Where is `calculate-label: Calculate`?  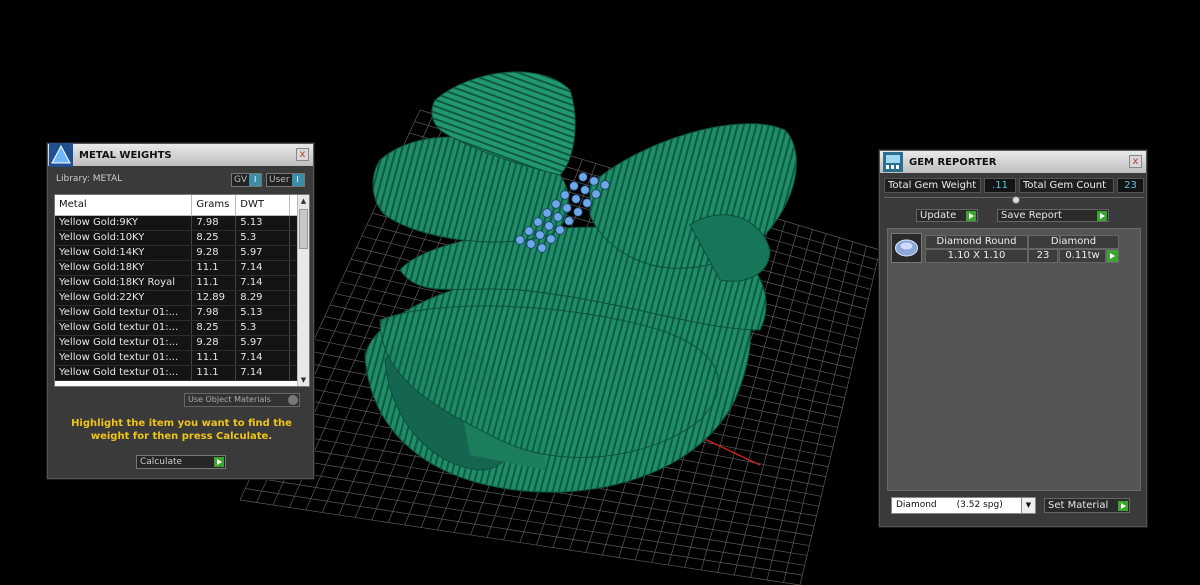 calculate-label: Calculate is located at coordinates (161, 462).